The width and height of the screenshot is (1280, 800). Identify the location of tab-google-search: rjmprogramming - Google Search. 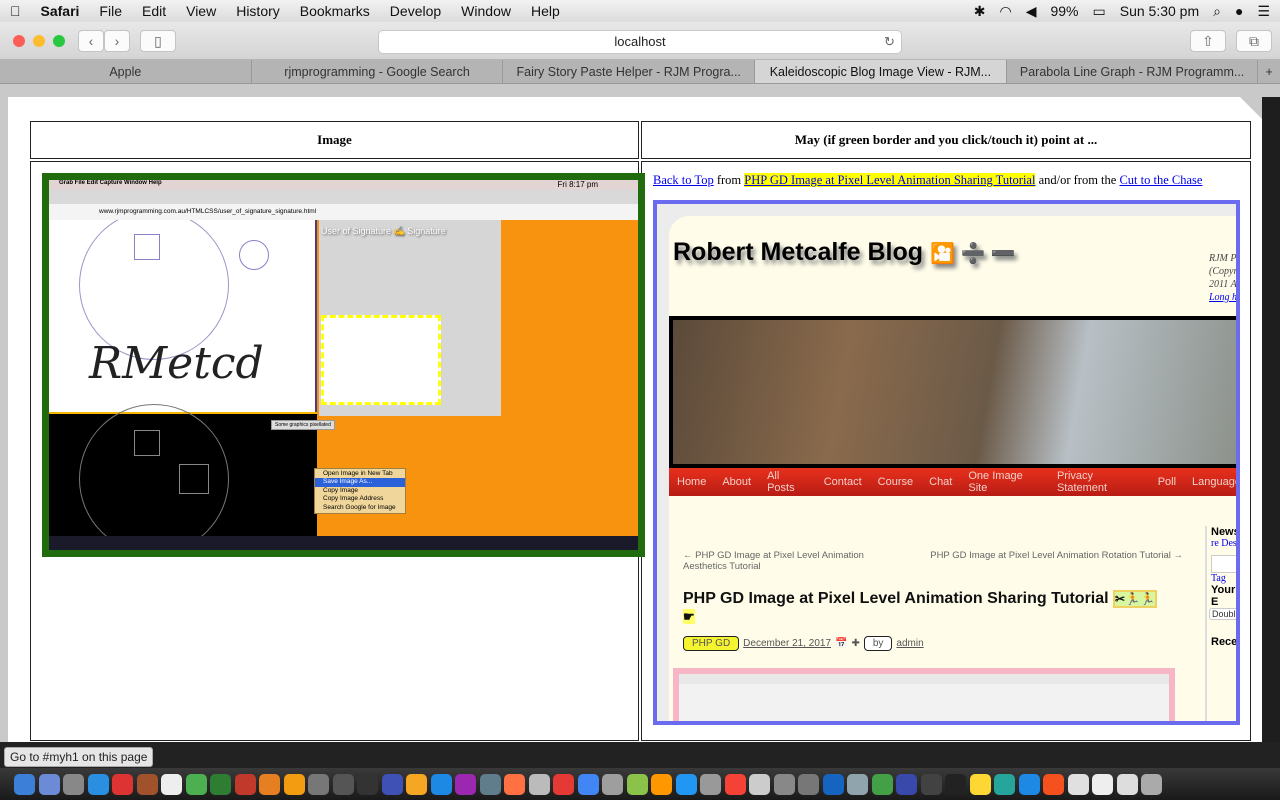
(378, 71).